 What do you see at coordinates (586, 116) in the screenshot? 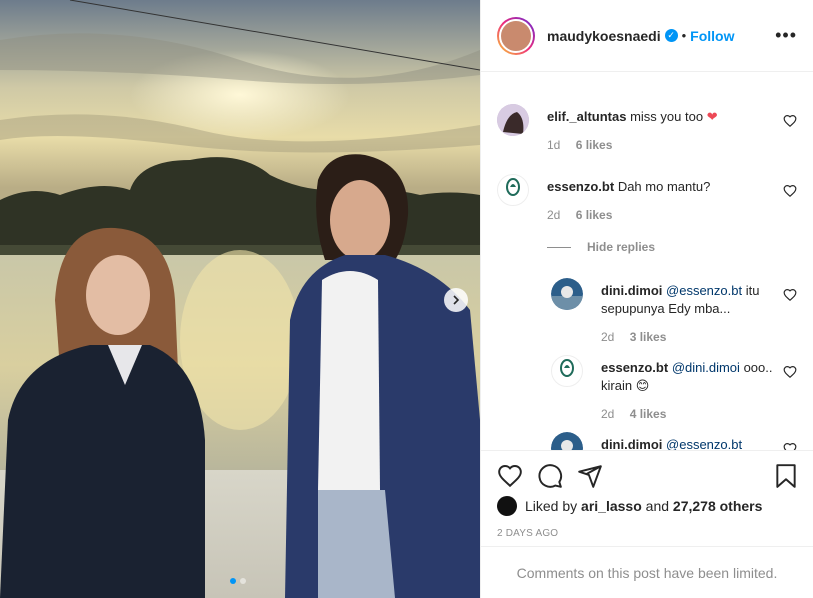
I see `comment-username: elif._altuntas` at bounding box center [586, 116].